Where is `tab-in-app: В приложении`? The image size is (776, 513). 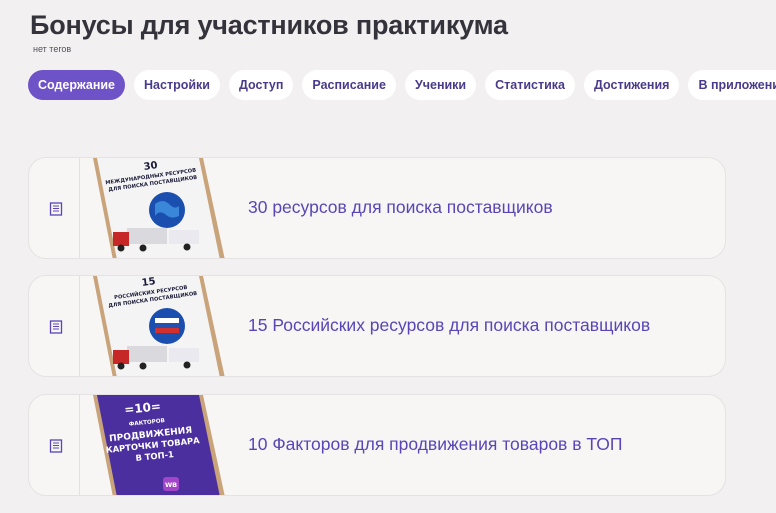 tab-in-app: В приложении is located at coordinates (732, 85).